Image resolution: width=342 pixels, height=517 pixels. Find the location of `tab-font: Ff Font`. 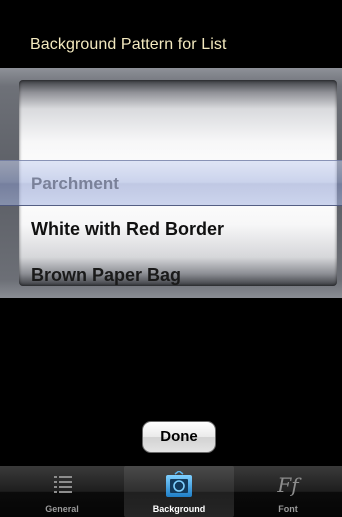

tab-font: Ff Font is located at coordinates (288, 491).